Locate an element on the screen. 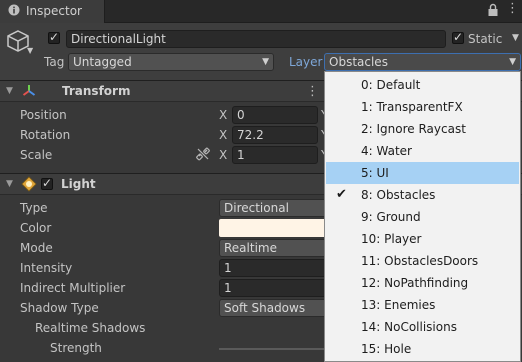 This screenshot has height=362, width=522. layer-menu-item: 0: Default is located at coordinates (422, 85).